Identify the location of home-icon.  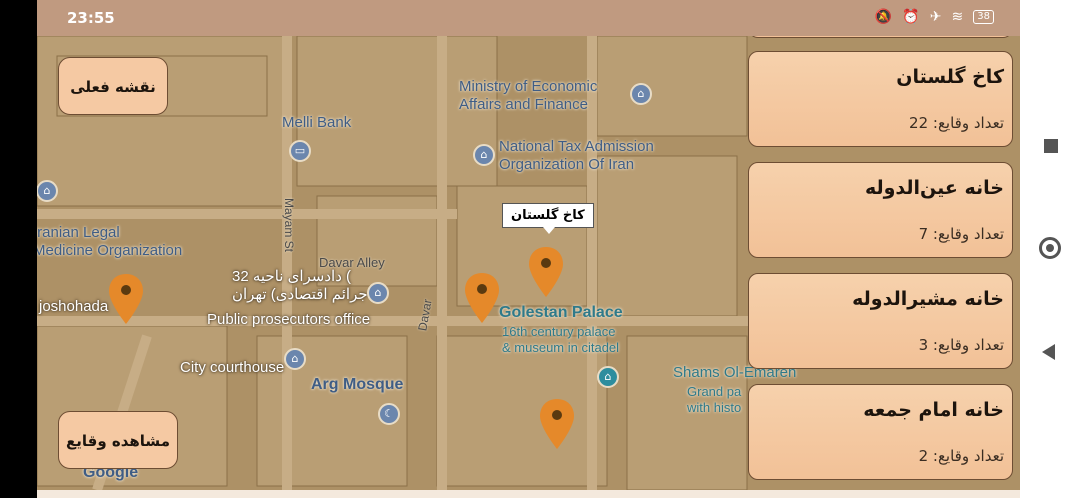
(1050, 248).